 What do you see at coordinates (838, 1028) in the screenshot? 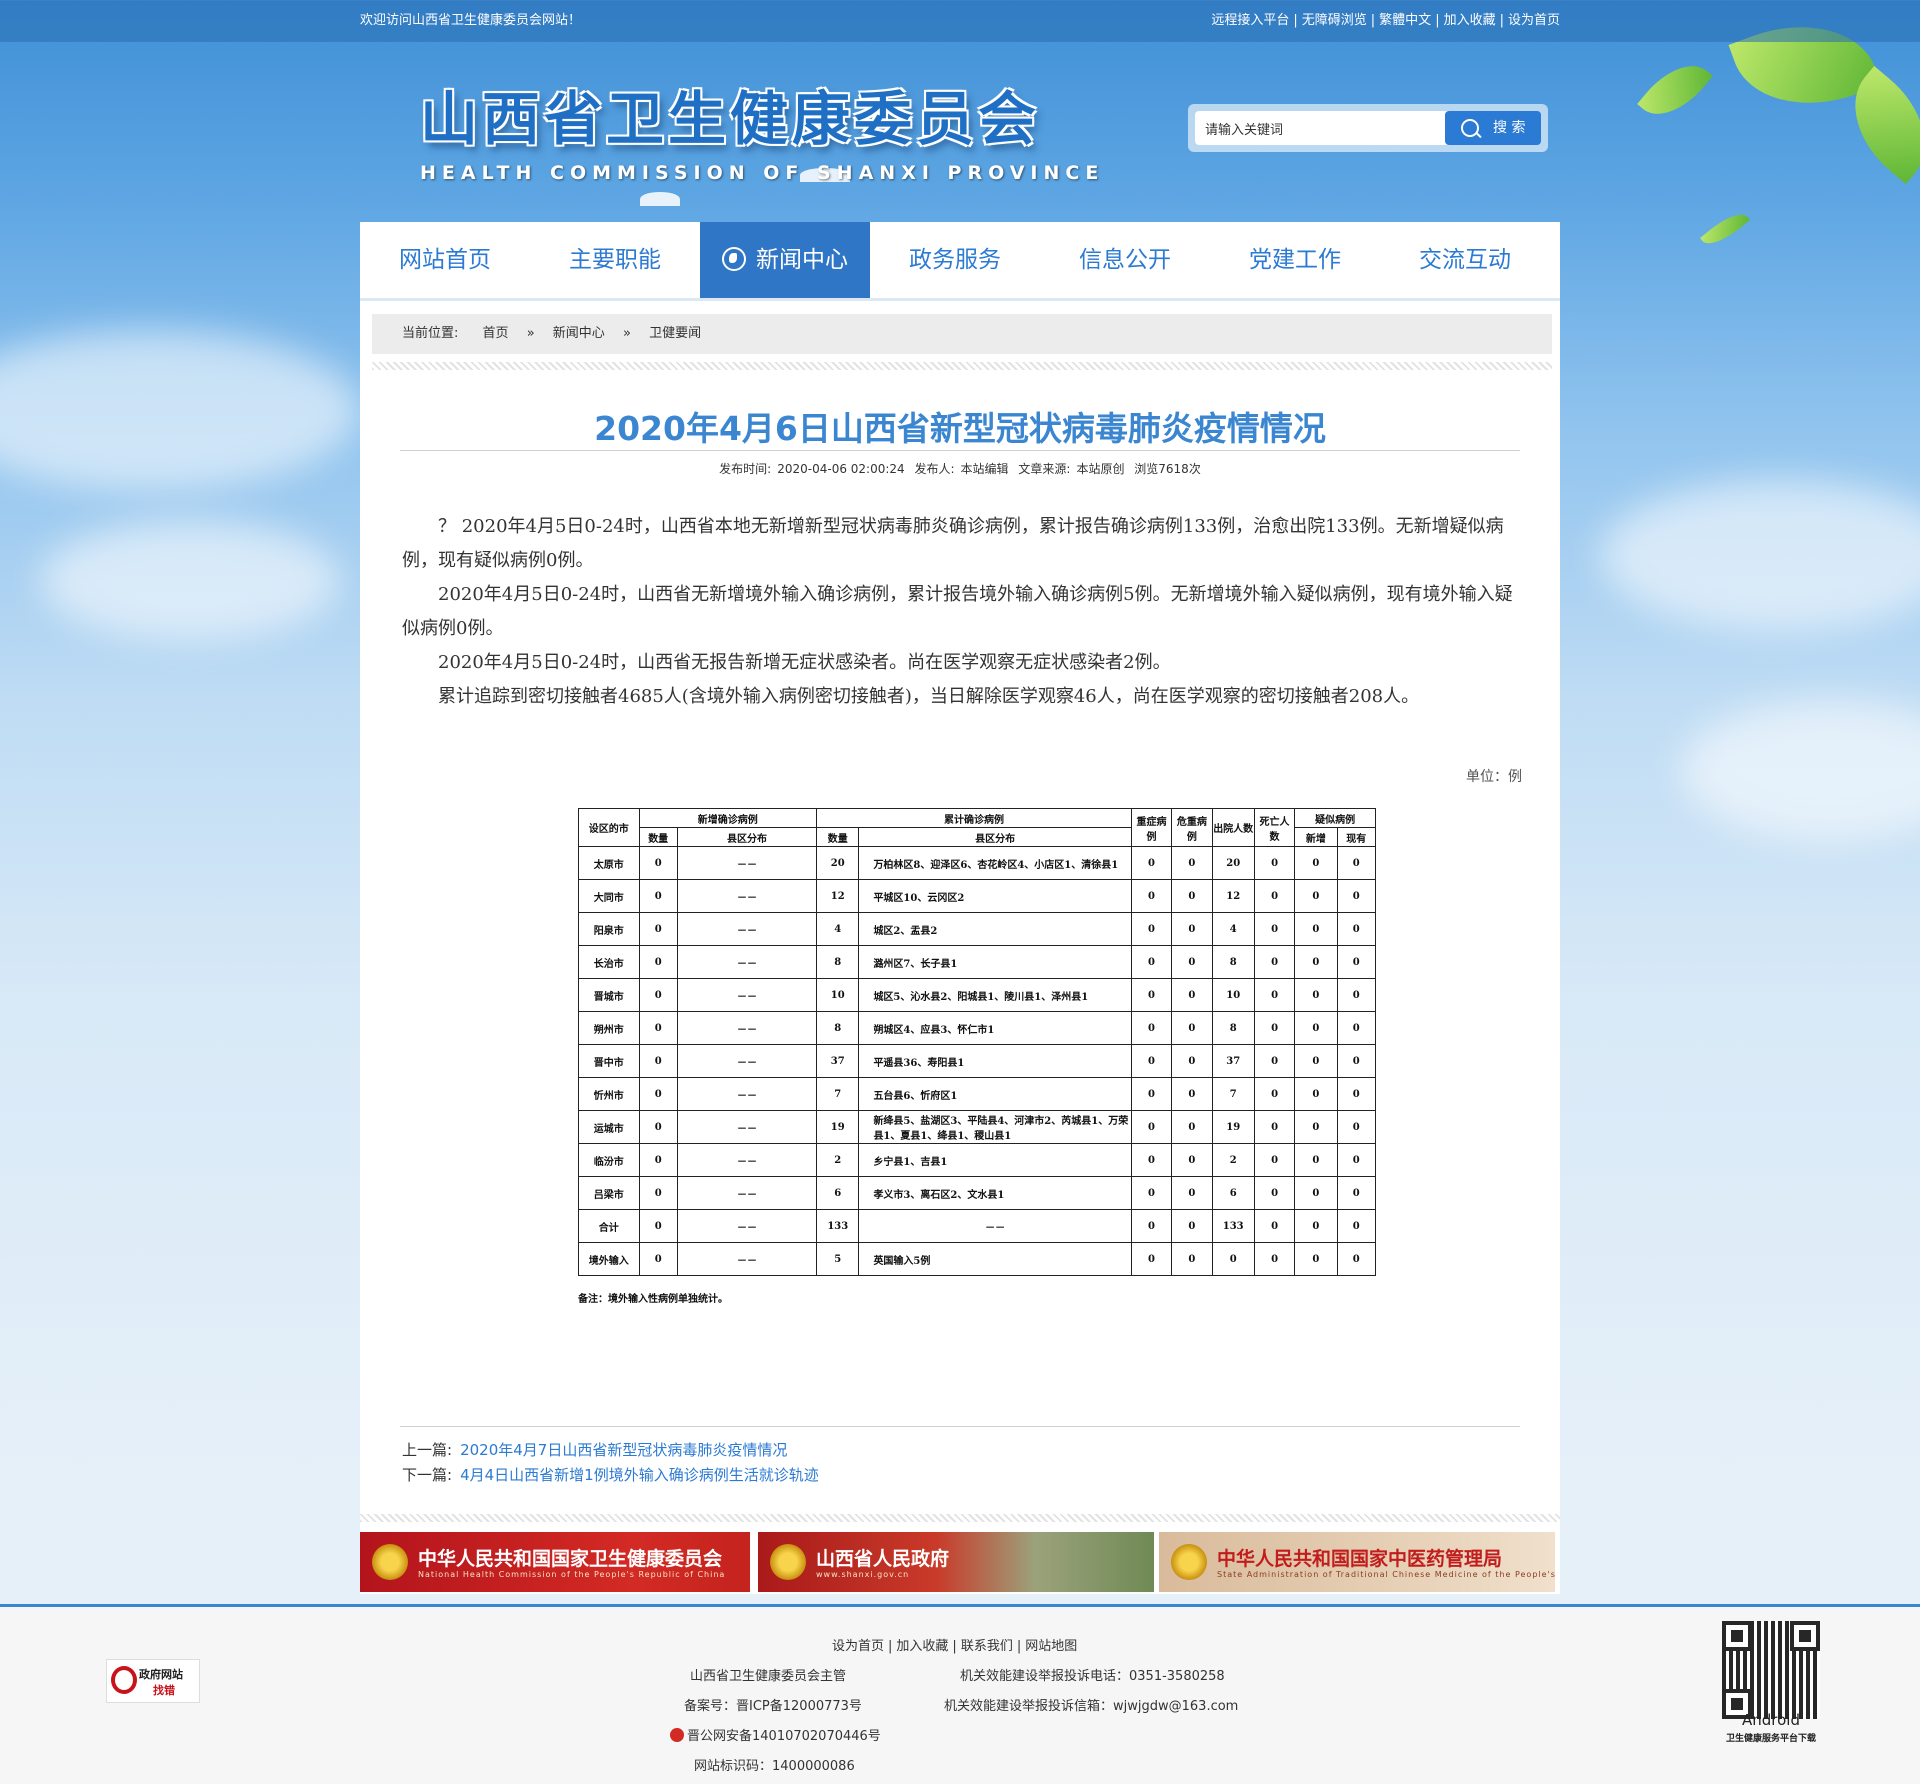
I see `table-cell-tot-n: 8` at bounding box center [838, 1028].